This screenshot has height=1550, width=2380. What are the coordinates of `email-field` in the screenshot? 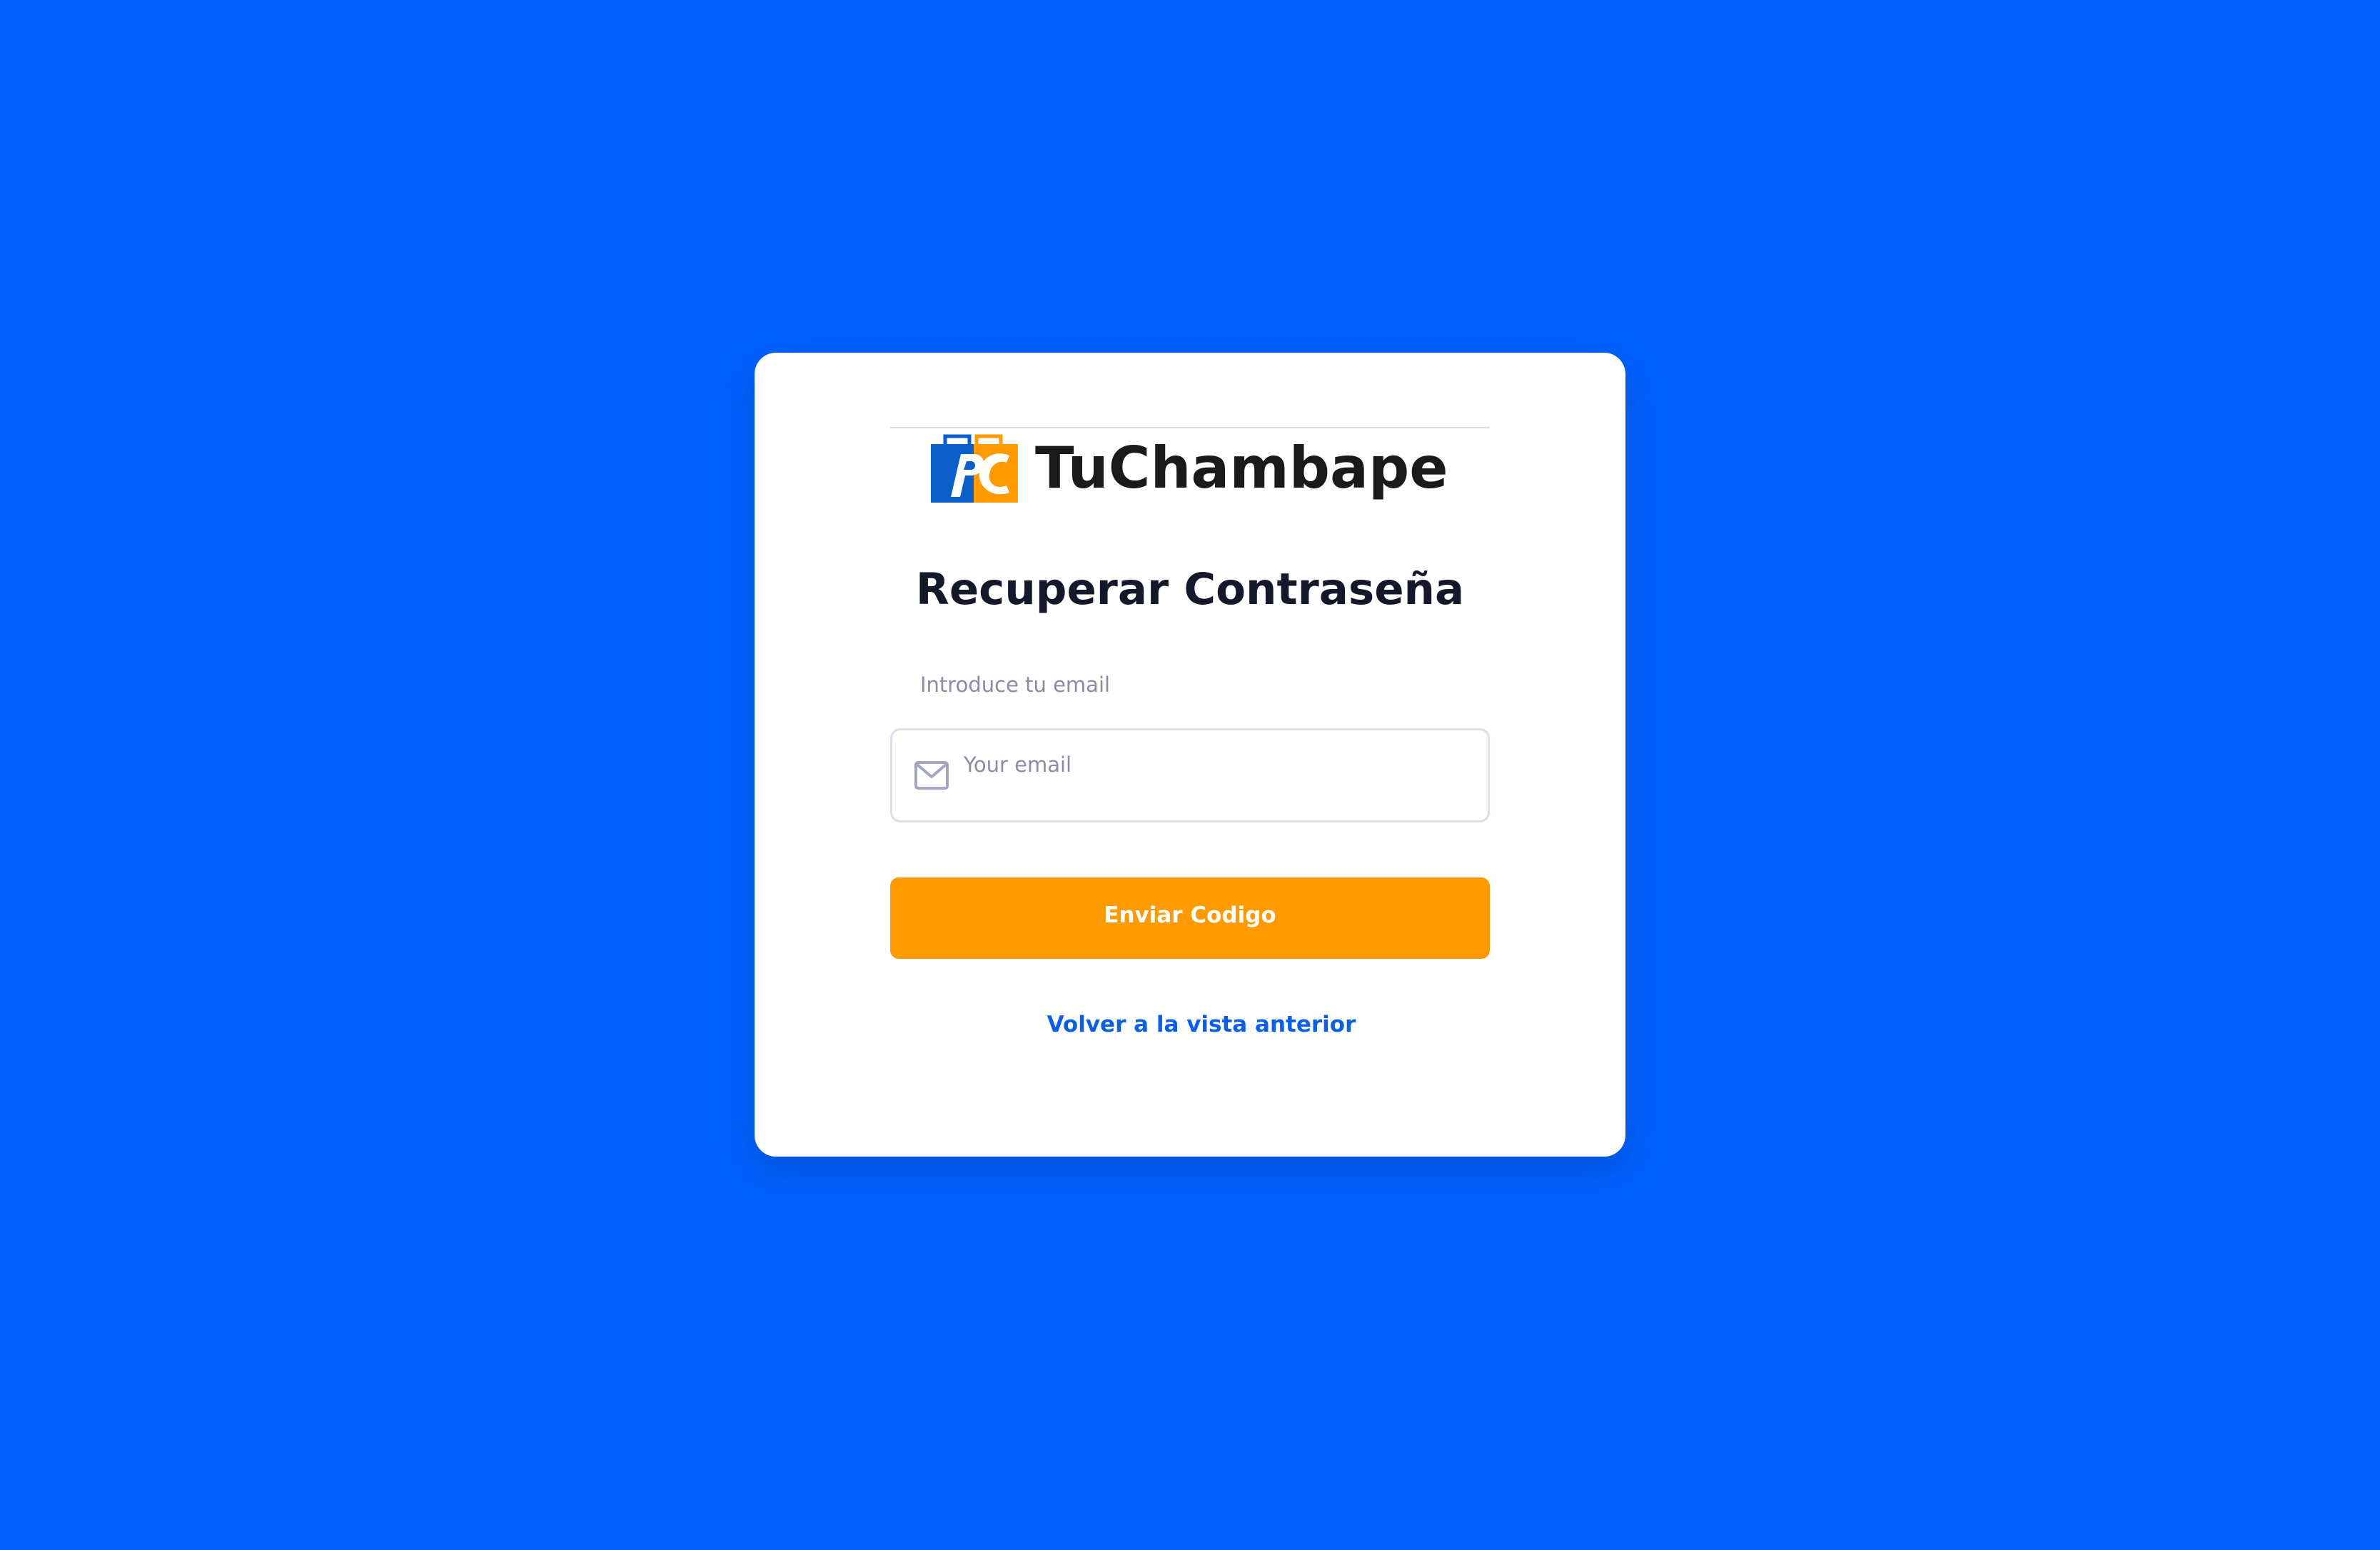 It's located at (1190, 775).